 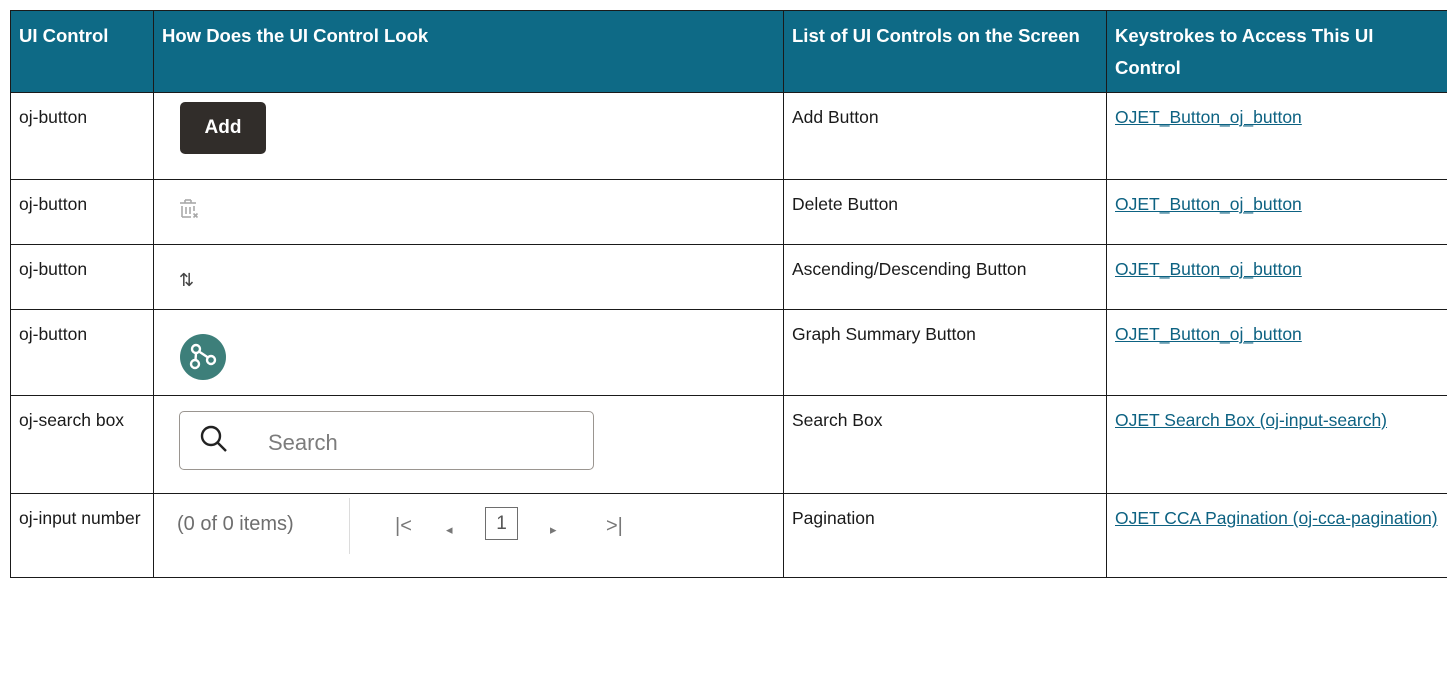 I want to click on graph-summary-icon, so click(x=203, y=357).